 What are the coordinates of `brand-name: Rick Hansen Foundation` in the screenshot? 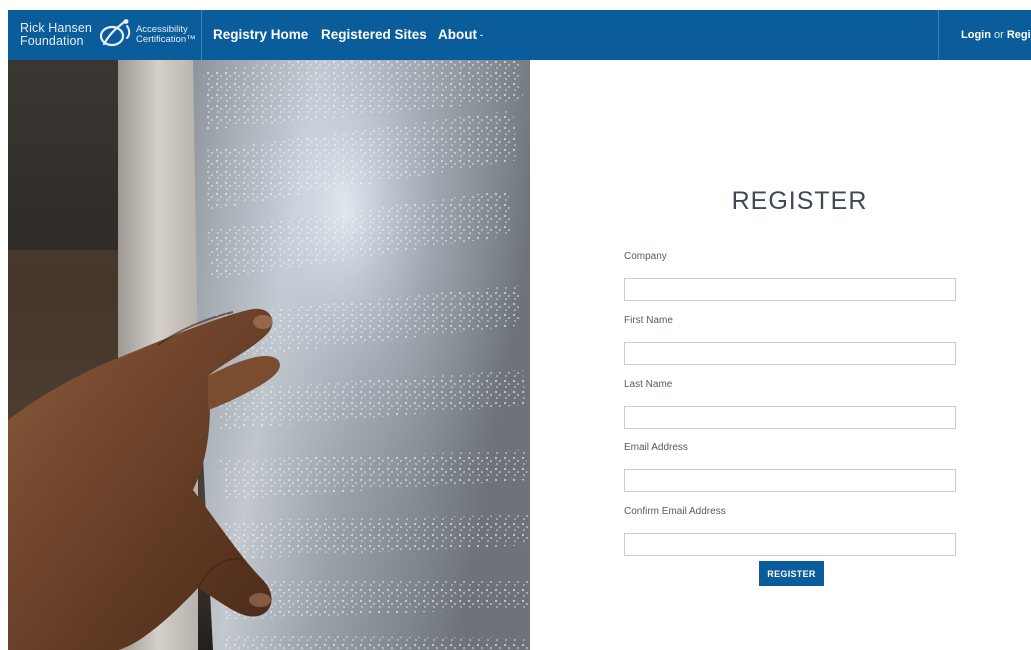 It's located at (56, 35).